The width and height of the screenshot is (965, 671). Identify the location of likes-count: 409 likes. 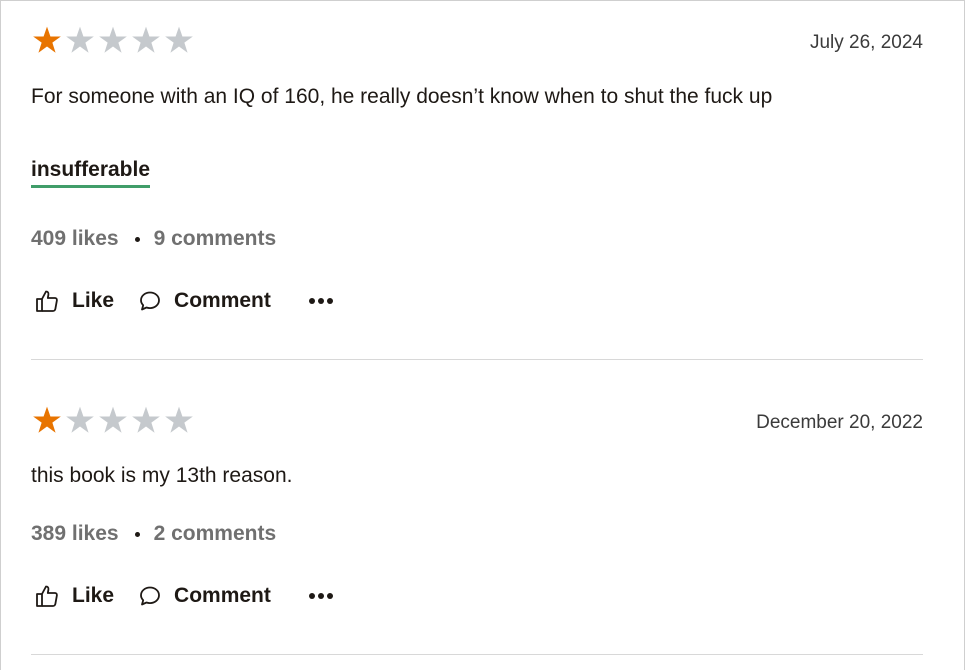
(75, 239).